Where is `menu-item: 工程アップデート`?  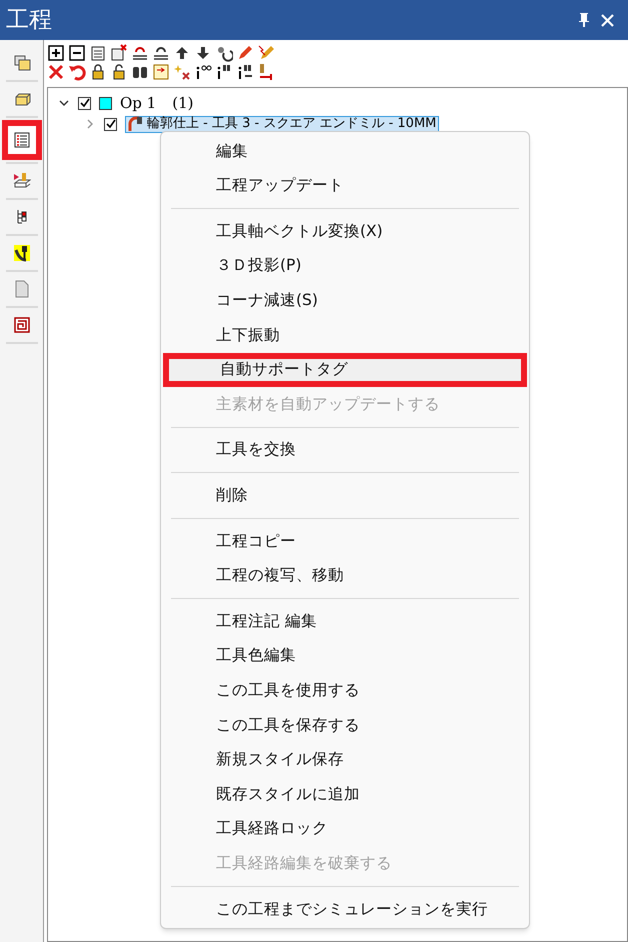 menu-item: 工程アップデート is located at coordinates (345, 186).